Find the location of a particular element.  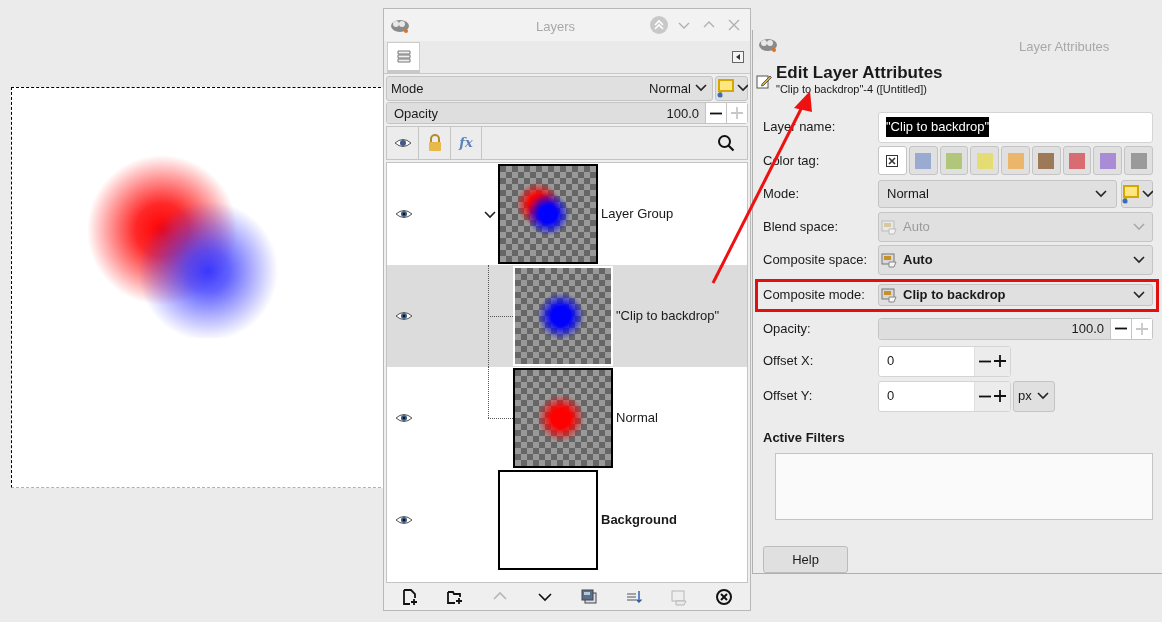

field-label: Composite mode: is located at coordinates (814, 295).